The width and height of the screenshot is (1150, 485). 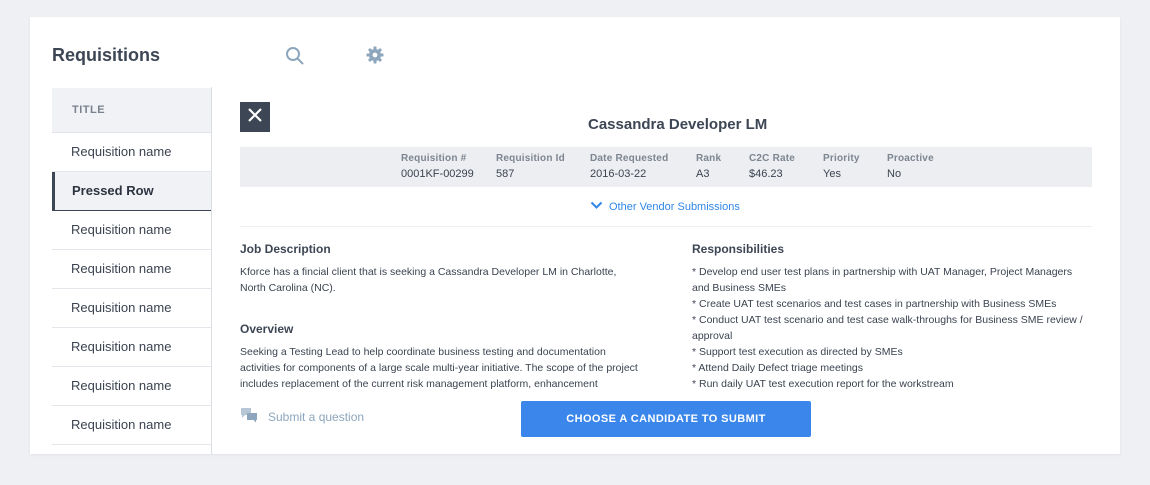 What do you see at coordinates (618, 174) in the screenshot?
I see `meta-value: 2016-03-22` at bounding box center [618, 174].